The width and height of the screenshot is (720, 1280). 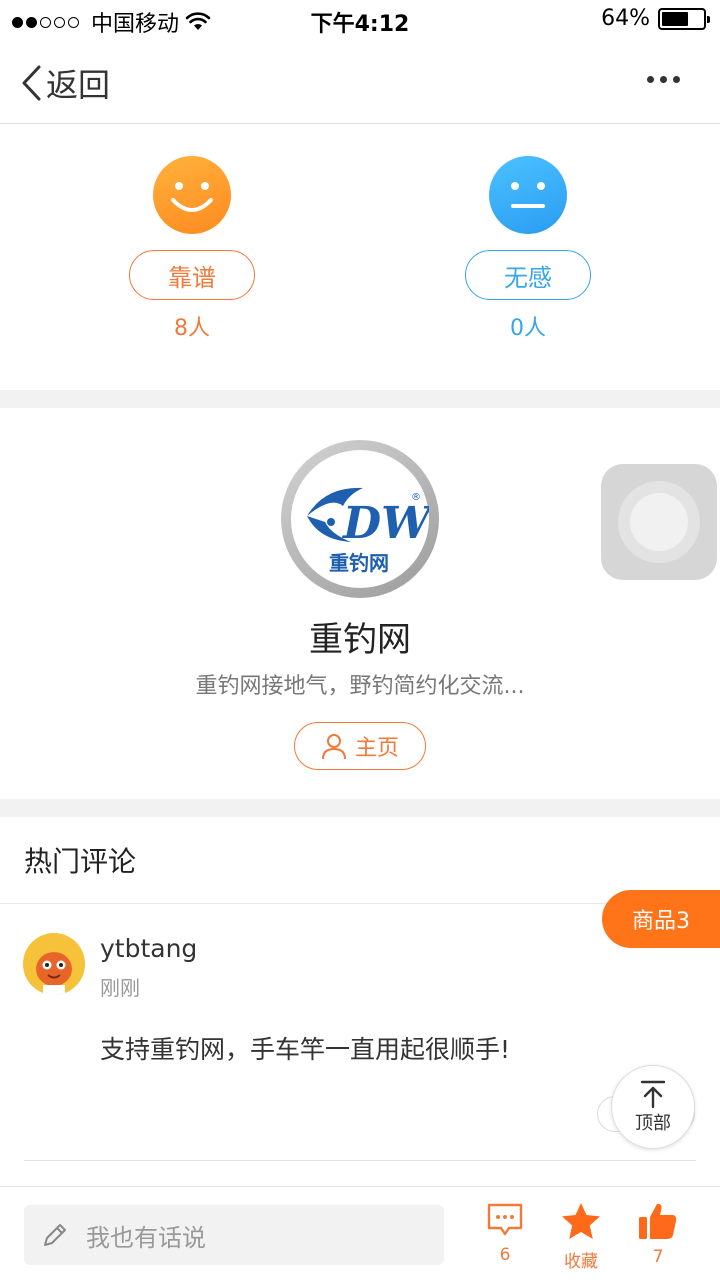 What do you see at coordinates (55, 1235) in the screenshot?
I see `pencil-icon` at bounding box center [55, 1235].